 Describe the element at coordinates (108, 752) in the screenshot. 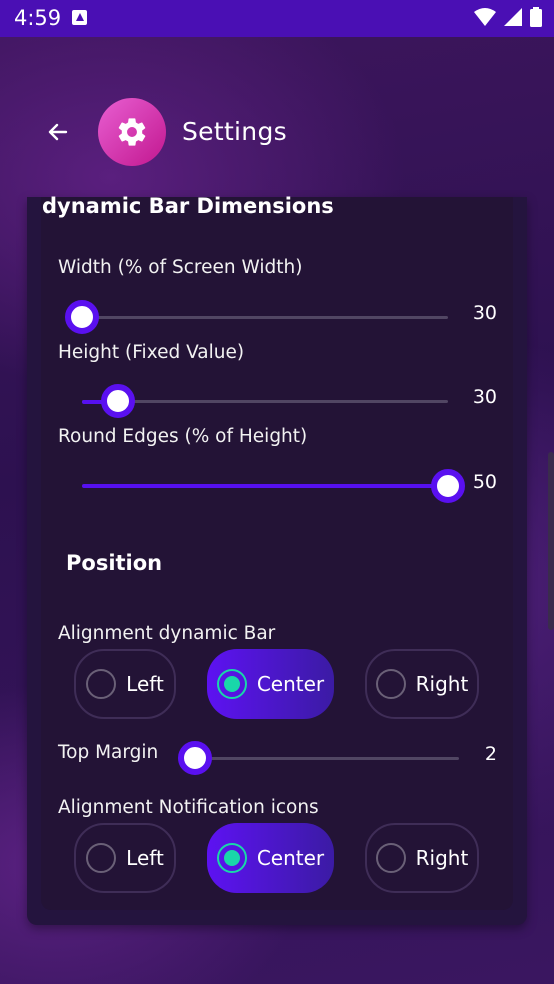

I see `top-margin-label: Top Margin` at that location.